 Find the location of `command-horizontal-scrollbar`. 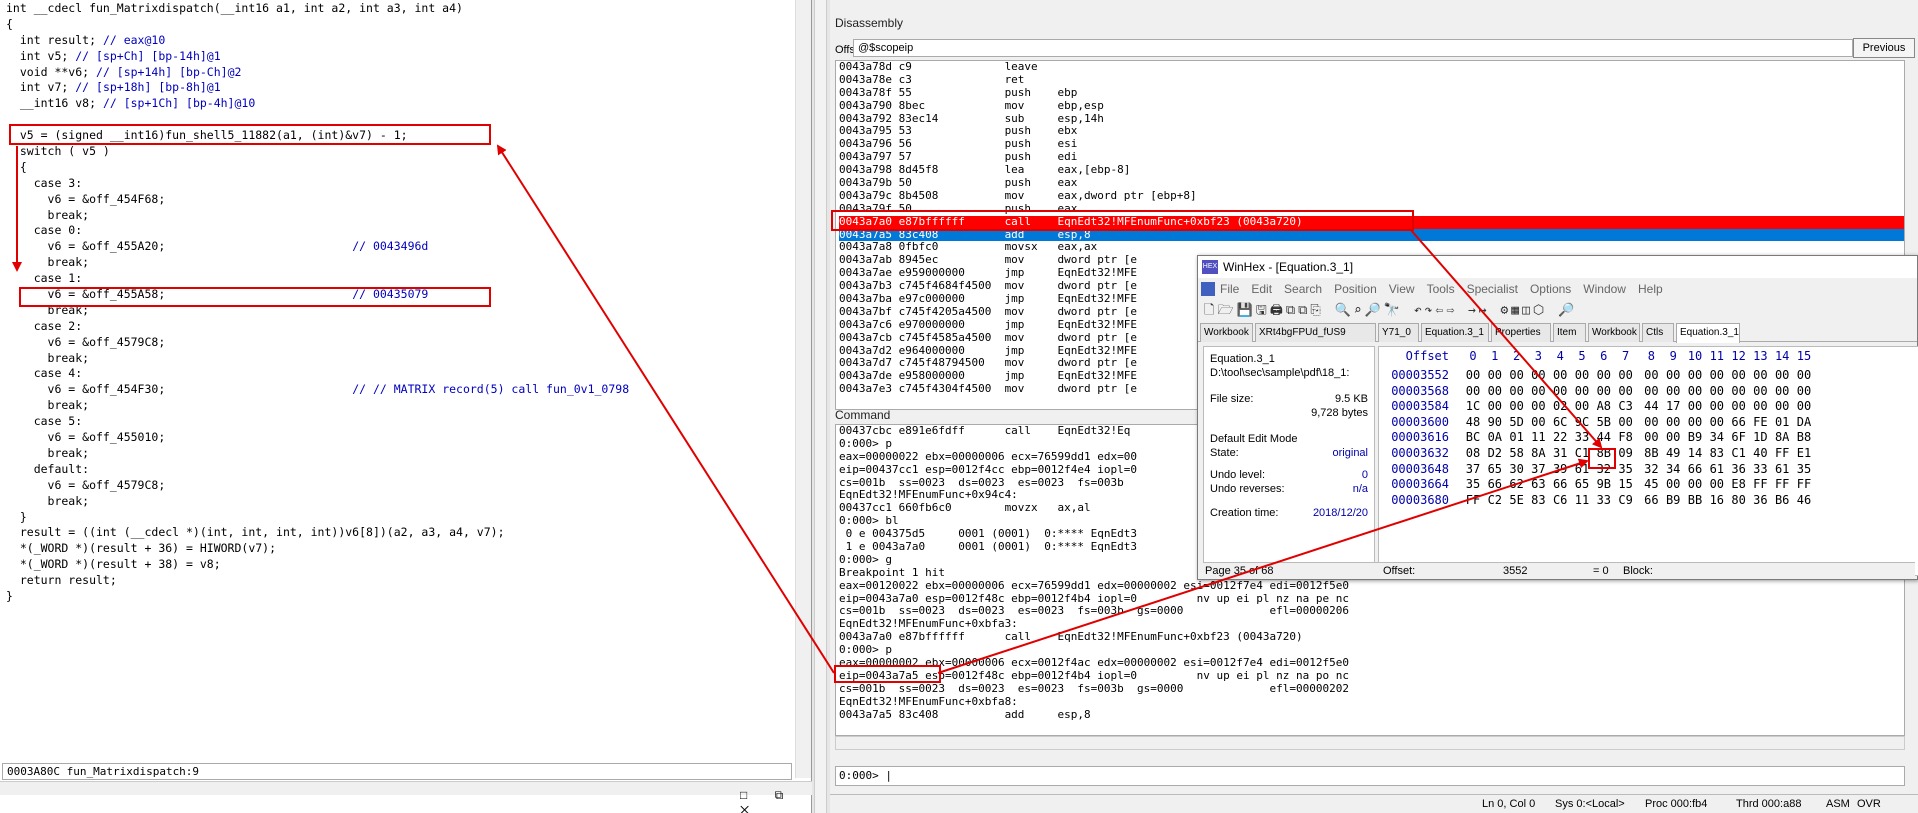

command-horizontal-scrollbar is located at coordinates (1370, 743).